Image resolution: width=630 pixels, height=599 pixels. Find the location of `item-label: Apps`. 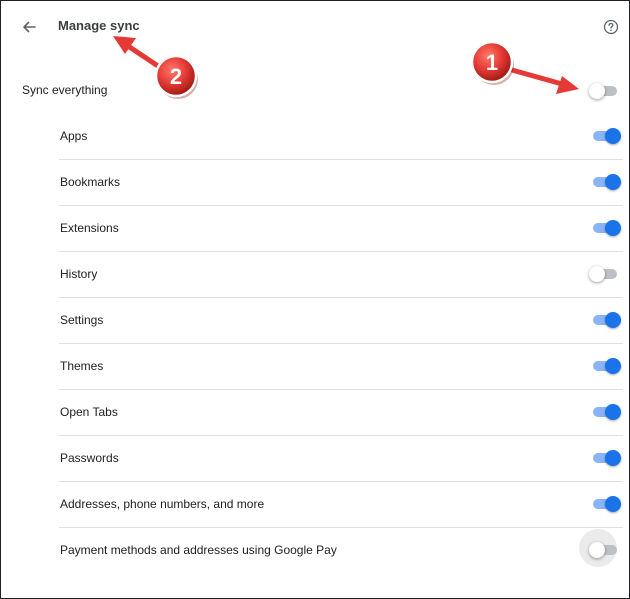

item-label: Apps is located at coordinates (74, 136).